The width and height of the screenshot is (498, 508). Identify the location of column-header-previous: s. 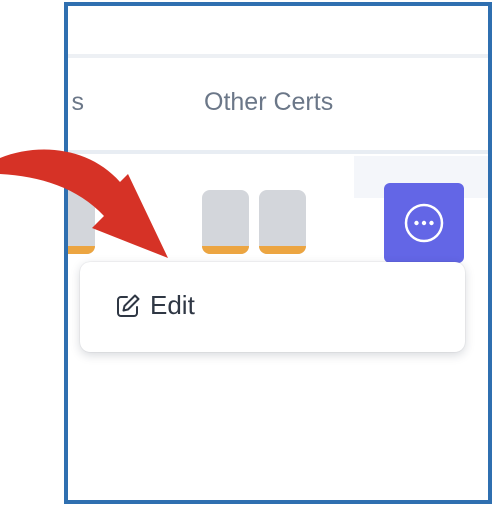
(78, 102).